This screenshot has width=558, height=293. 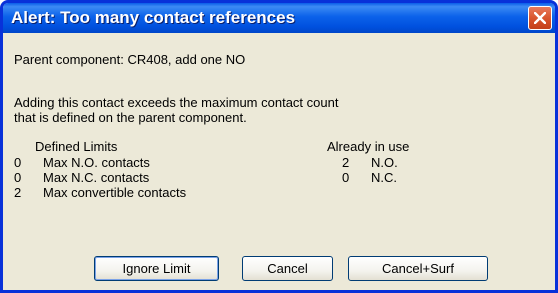 What do you see at coordinates (346, 162) in the screenshot?
I see `in-use-no-value: 2` at bounding box center [346, 162].